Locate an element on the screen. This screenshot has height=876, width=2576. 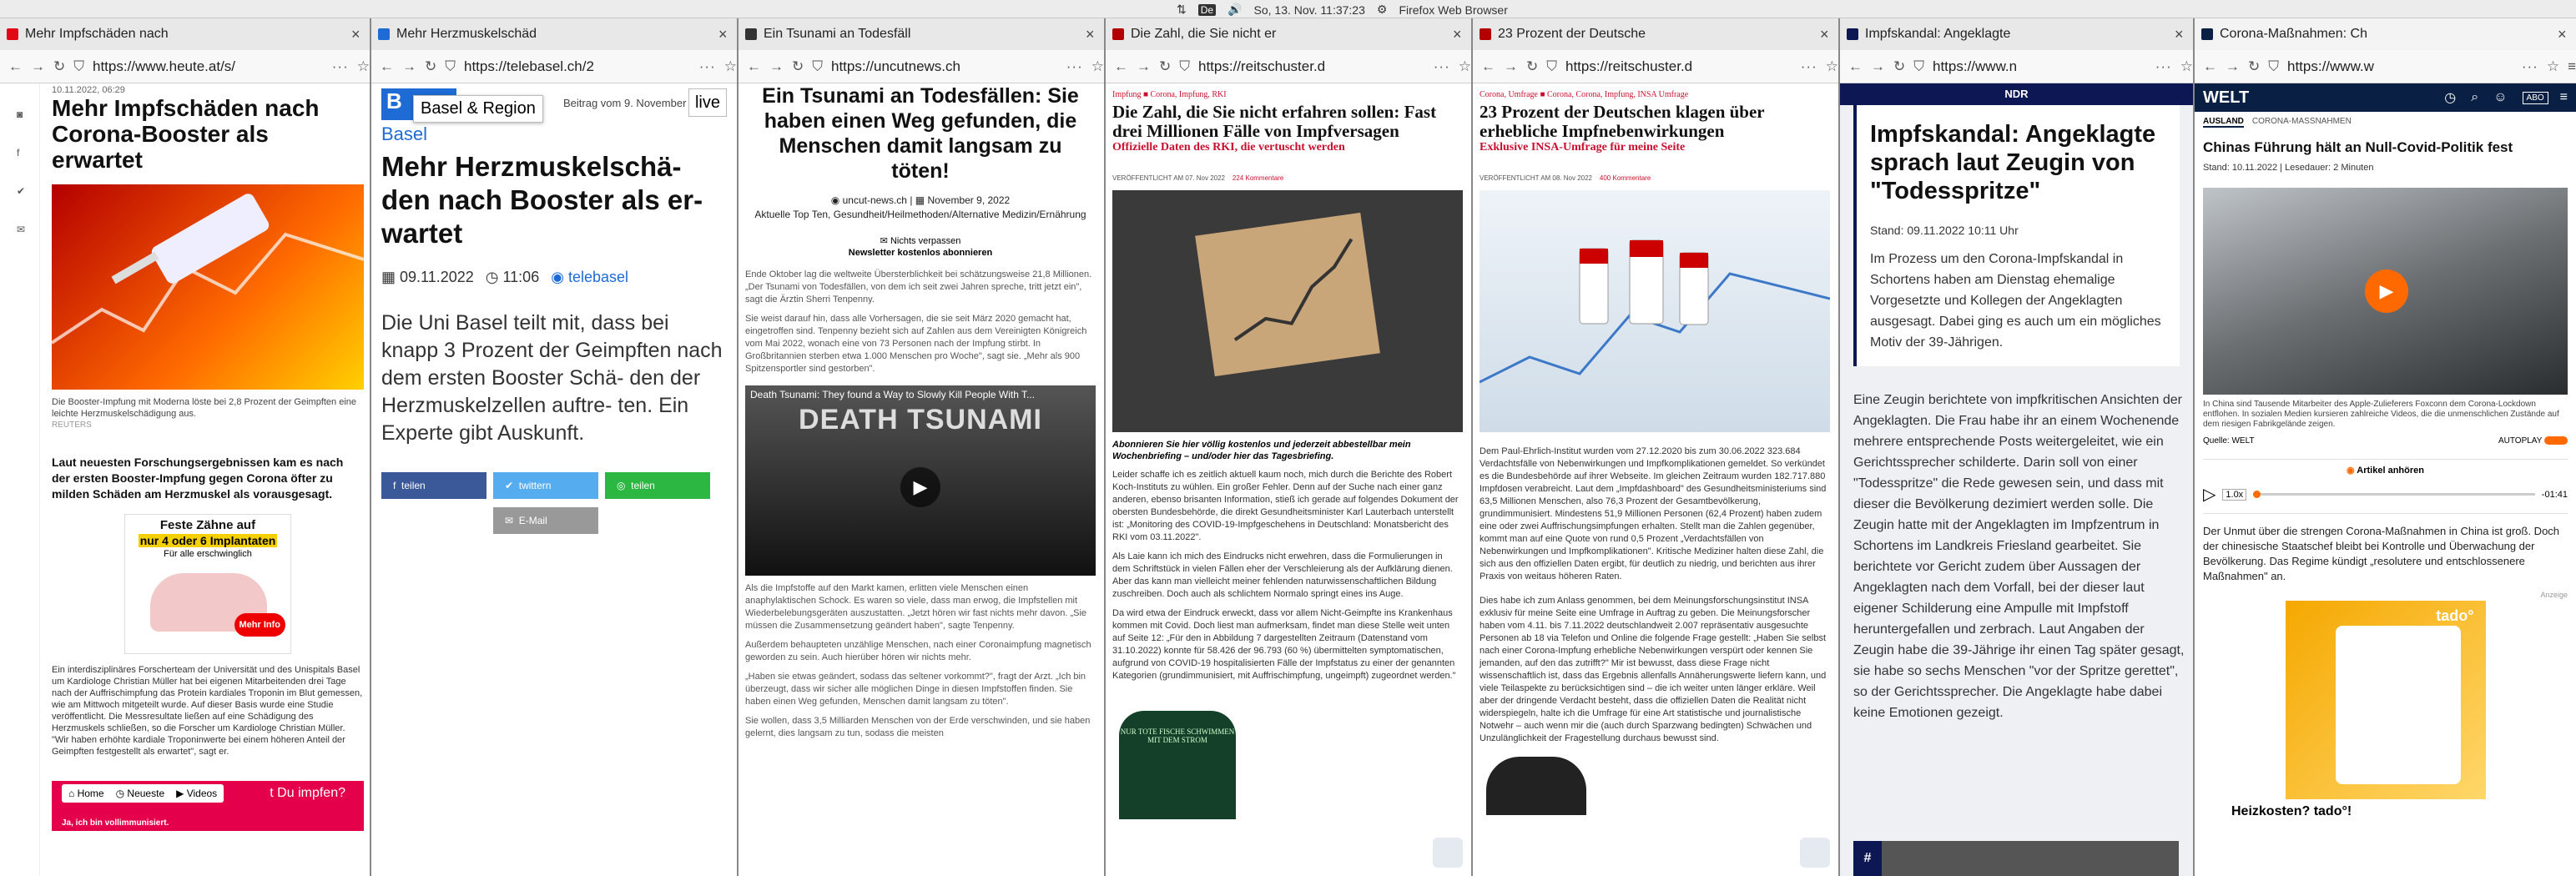
mail-icon: ✉ is located at coordinates (28, 229).